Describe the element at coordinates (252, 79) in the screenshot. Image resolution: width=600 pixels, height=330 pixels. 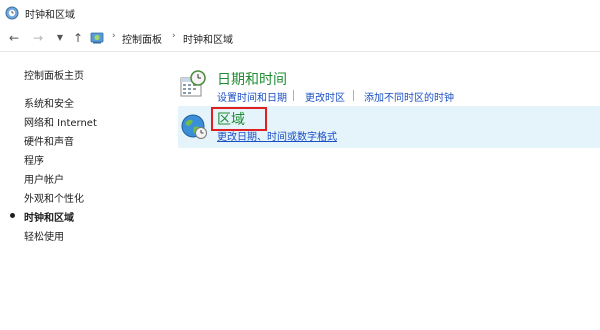
I see `date-time-title: 日期和时间` at that location.